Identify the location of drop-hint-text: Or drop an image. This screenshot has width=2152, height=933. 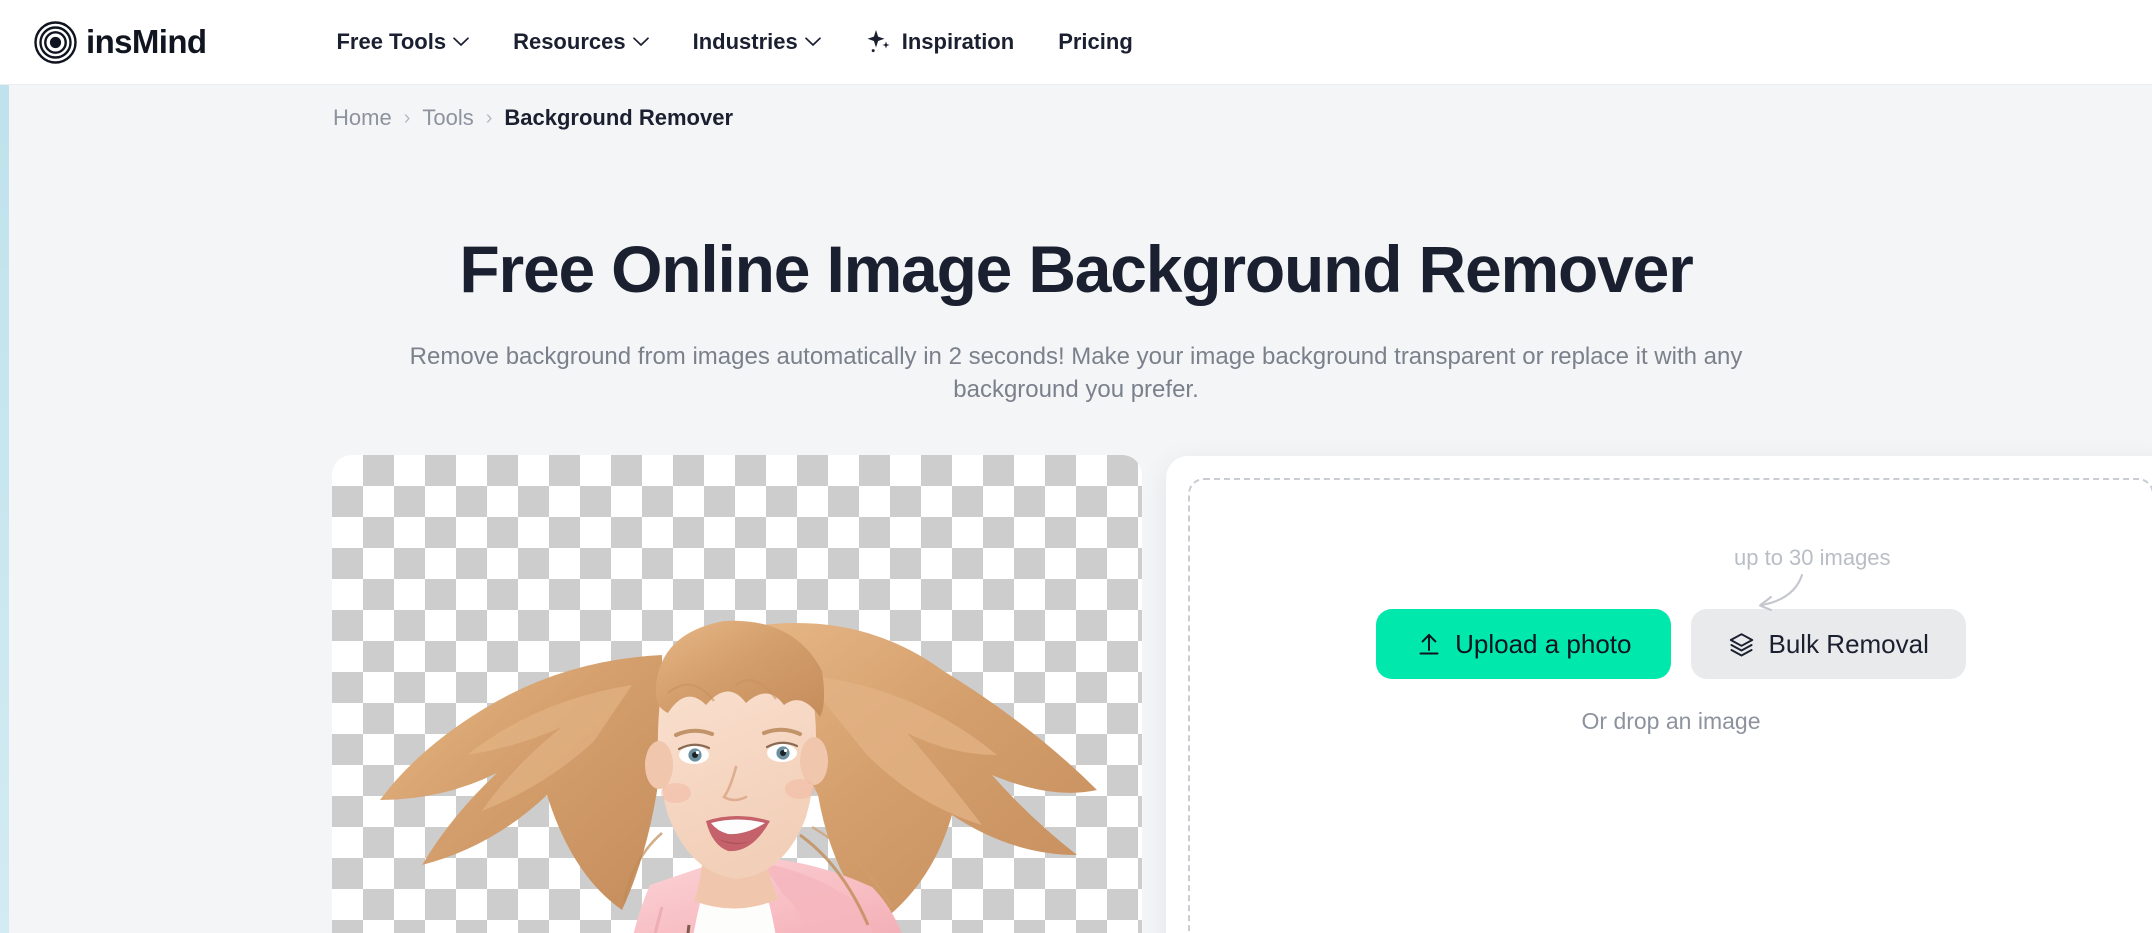
(1671, 721).